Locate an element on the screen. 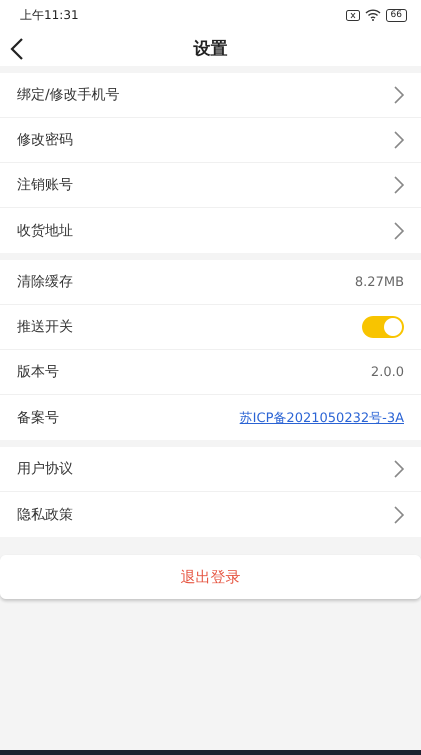 This screenshot has width=421, height=755. settings-row: 备案号 苏ICP备2021050232号-3A is located at coordinates (210, 417).